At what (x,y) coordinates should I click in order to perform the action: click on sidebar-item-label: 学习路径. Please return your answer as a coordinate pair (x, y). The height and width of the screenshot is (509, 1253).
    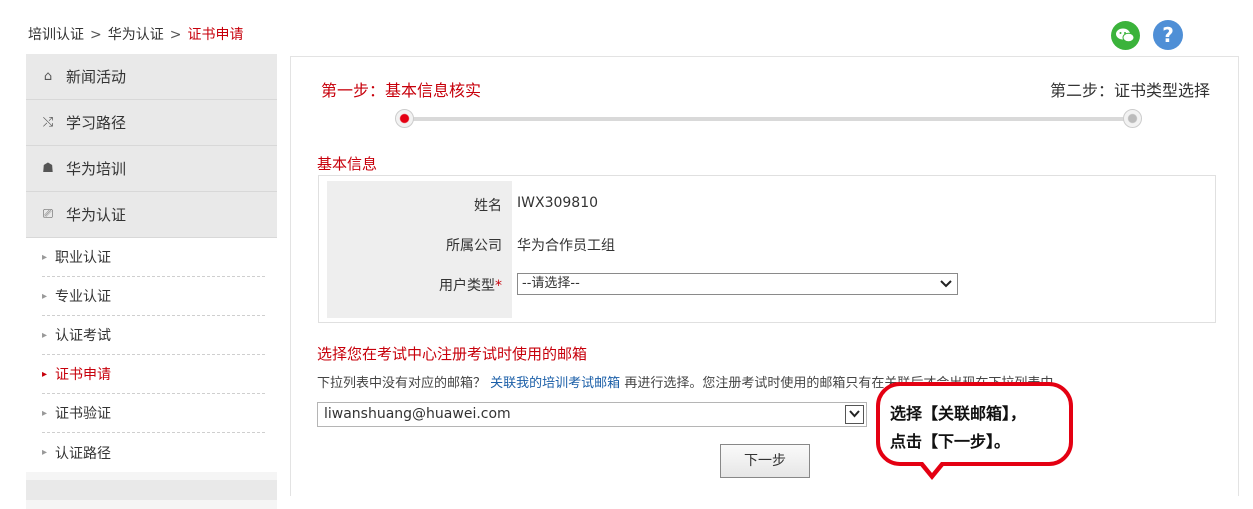
    Looking at the image, I should click on (96, 123).